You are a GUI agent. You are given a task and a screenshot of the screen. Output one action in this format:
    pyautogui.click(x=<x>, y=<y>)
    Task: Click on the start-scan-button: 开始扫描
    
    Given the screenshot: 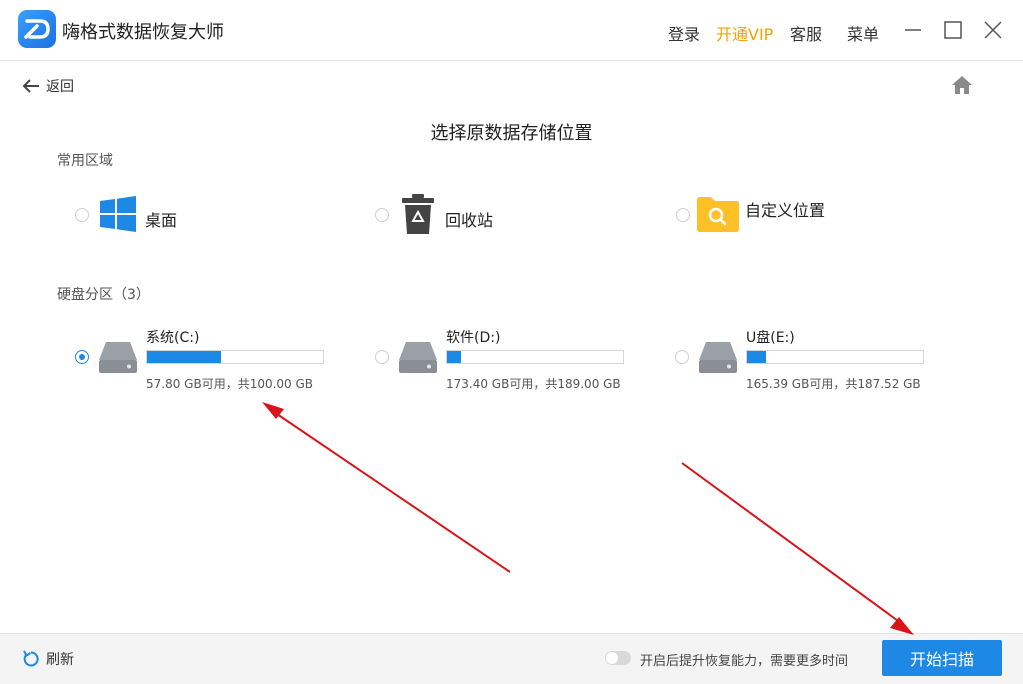 What is the action you would take?
    pyautogui.click(x=942, y=658)
    